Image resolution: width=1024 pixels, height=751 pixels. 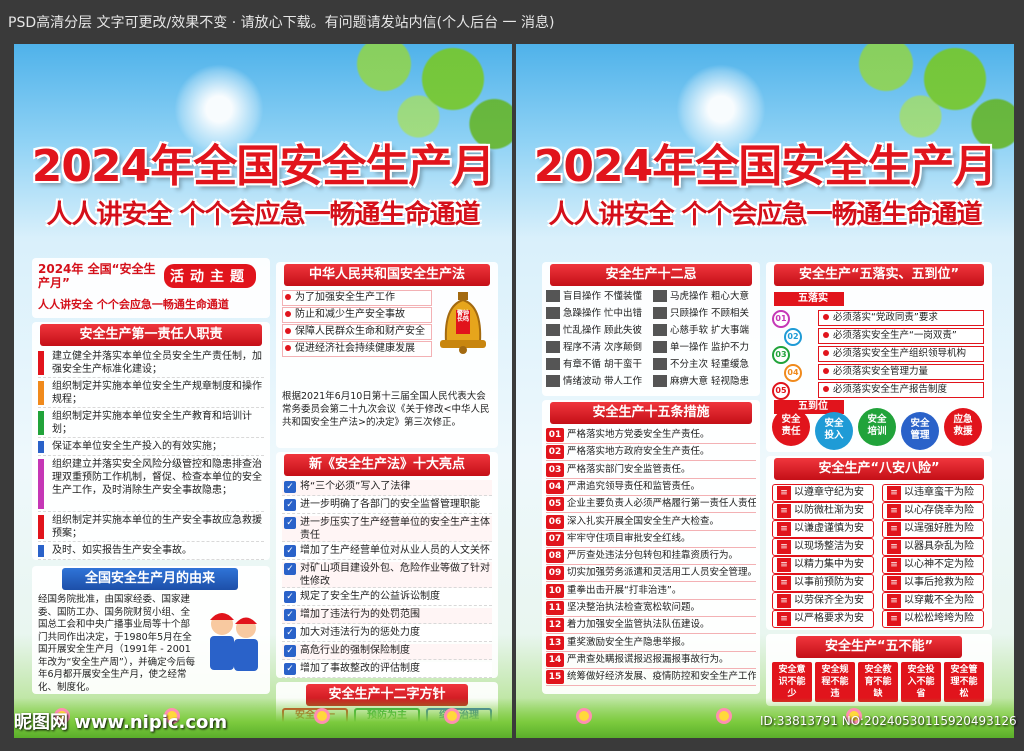 What do you see at coordinates (555, 625) in the screenshot?
I see `measure-number: 12` at bounding box center [555, 625].